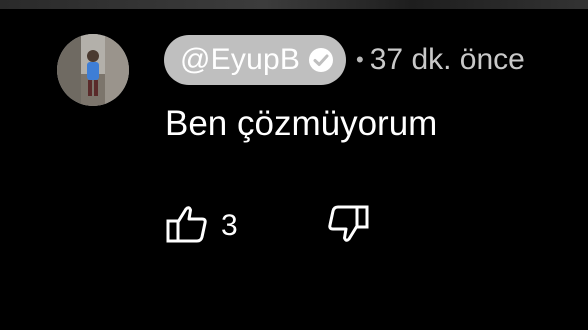 The width and height of the screenshot is (588, 330). Describe the element at coordinates (294, 4) in the screenshot. I see `top-edge-strip` at that location.